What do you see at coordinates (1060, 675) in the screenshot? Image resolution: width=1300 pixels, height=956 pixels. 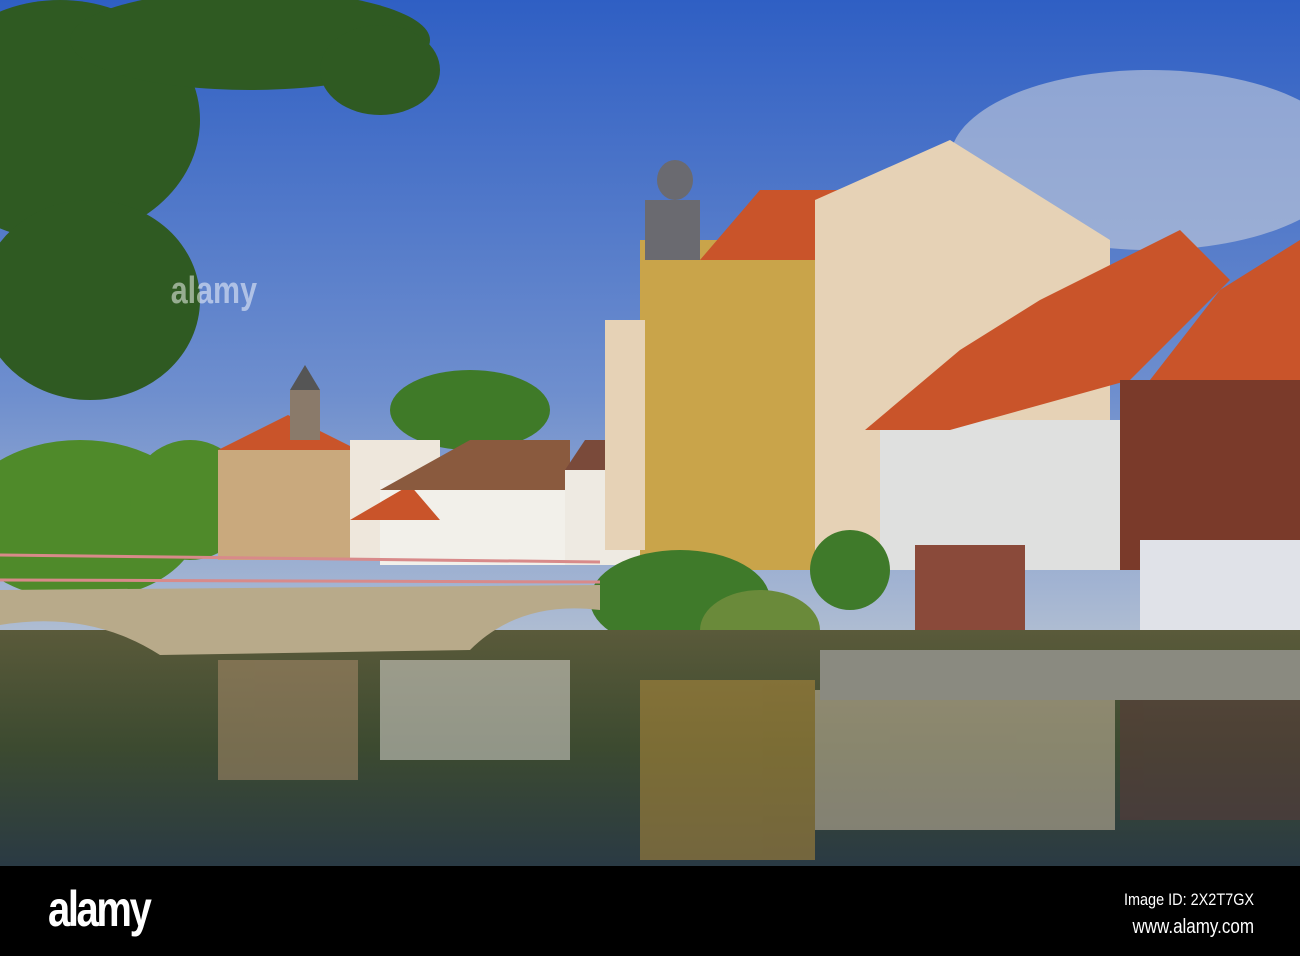 I see `quay-wall` at bounding box center [1060, 675].